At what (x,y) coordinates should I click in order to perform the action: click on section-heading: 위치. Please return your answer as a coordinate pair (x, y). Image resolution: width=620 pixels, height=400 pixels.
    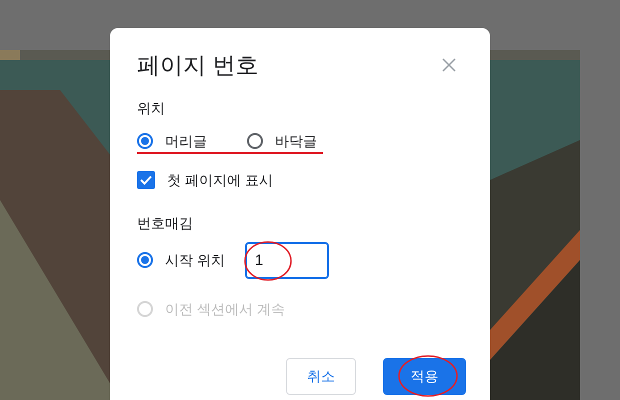
    Looking at the image, I should click on (151, 108).